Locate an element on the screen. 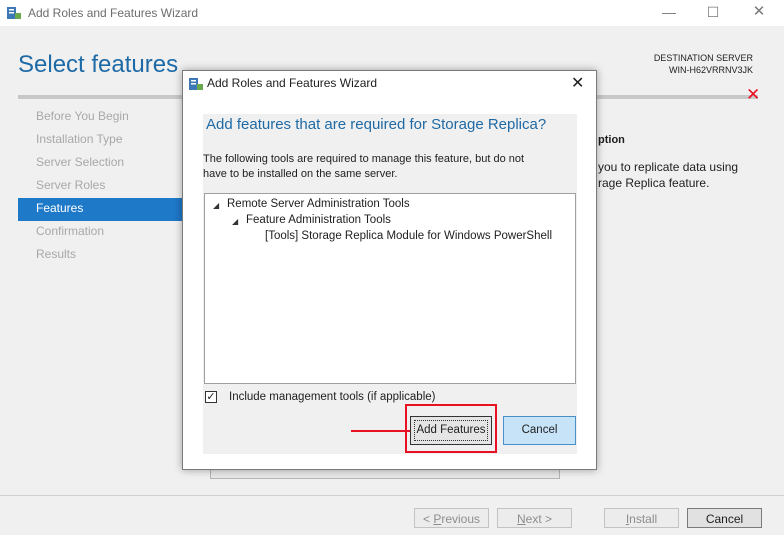  step-results: Results is located at coordinates (100, 255).